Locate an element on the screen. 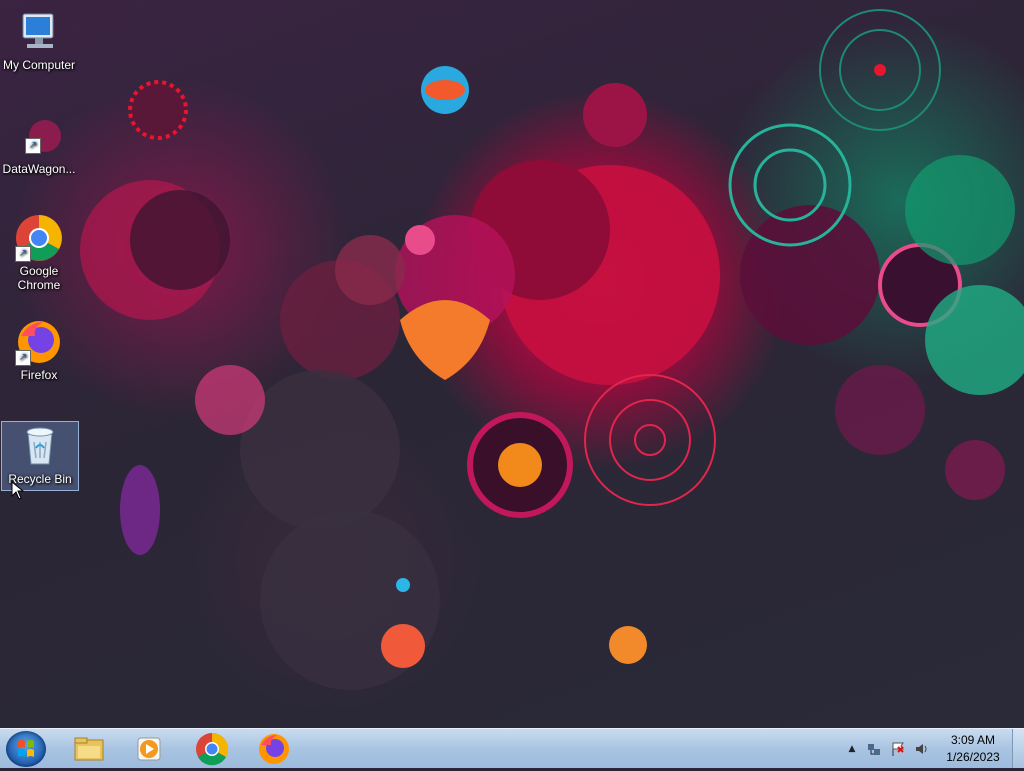 This screenshot has width=1024, height=771. desktop-icon-label: My Computer is located at coordinates (39, 65).